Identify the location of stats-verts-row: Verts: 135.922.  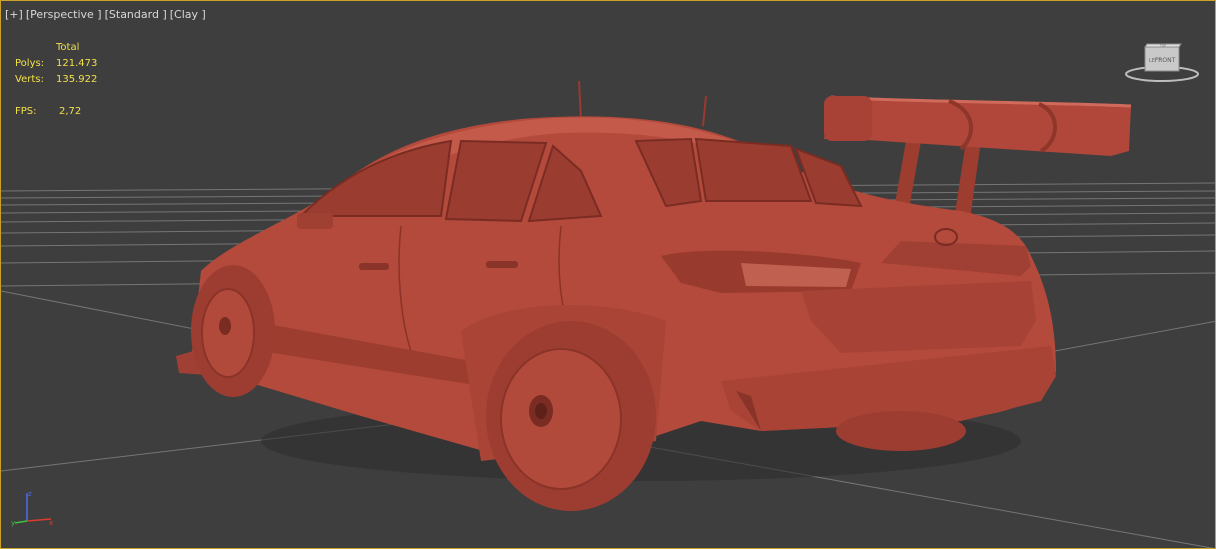
(56, 80).